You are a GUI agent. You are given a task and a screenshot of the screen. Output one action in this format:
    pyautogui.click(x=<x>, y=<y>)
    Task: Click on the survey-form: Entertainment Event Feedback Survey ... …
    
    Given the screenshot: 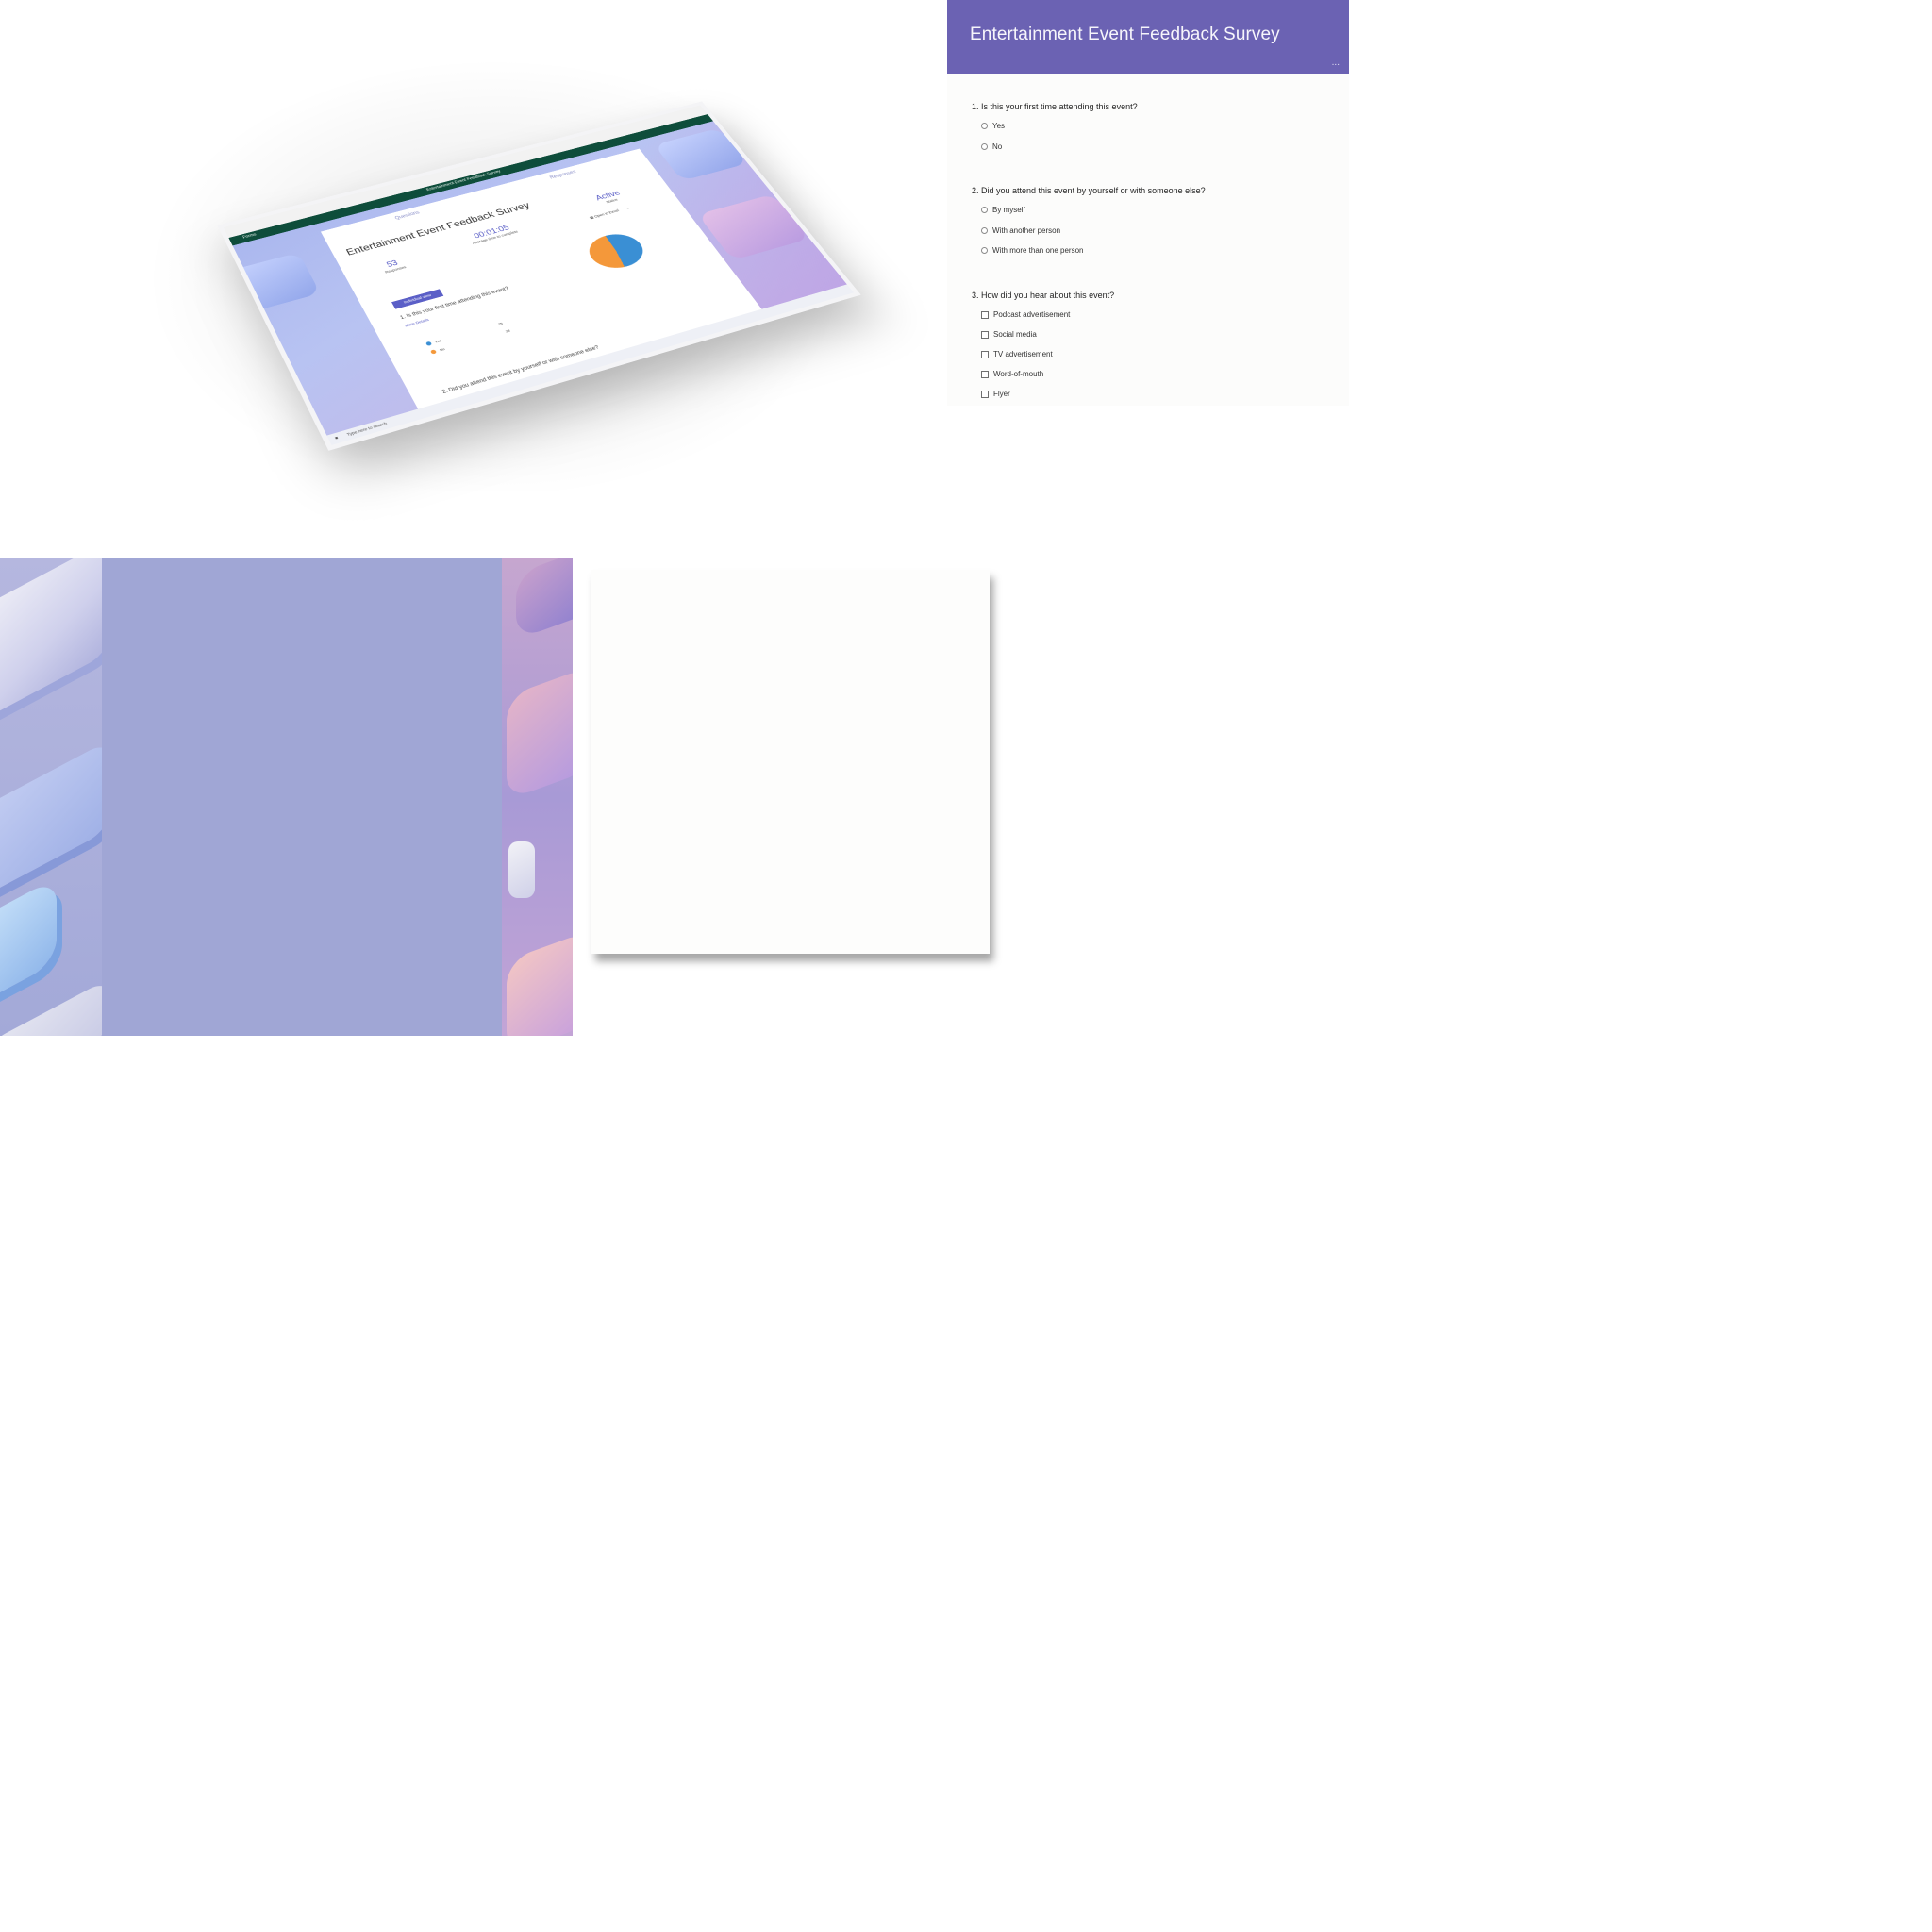 What is the action you would take?
    pyautogui.click(x=1148, y=203)
    